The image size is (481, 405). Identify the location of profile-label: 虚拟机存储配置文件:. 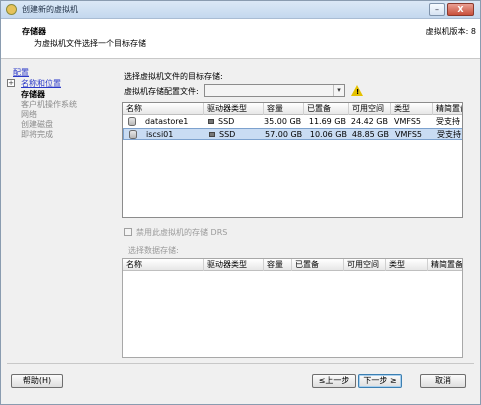
(161, 91).